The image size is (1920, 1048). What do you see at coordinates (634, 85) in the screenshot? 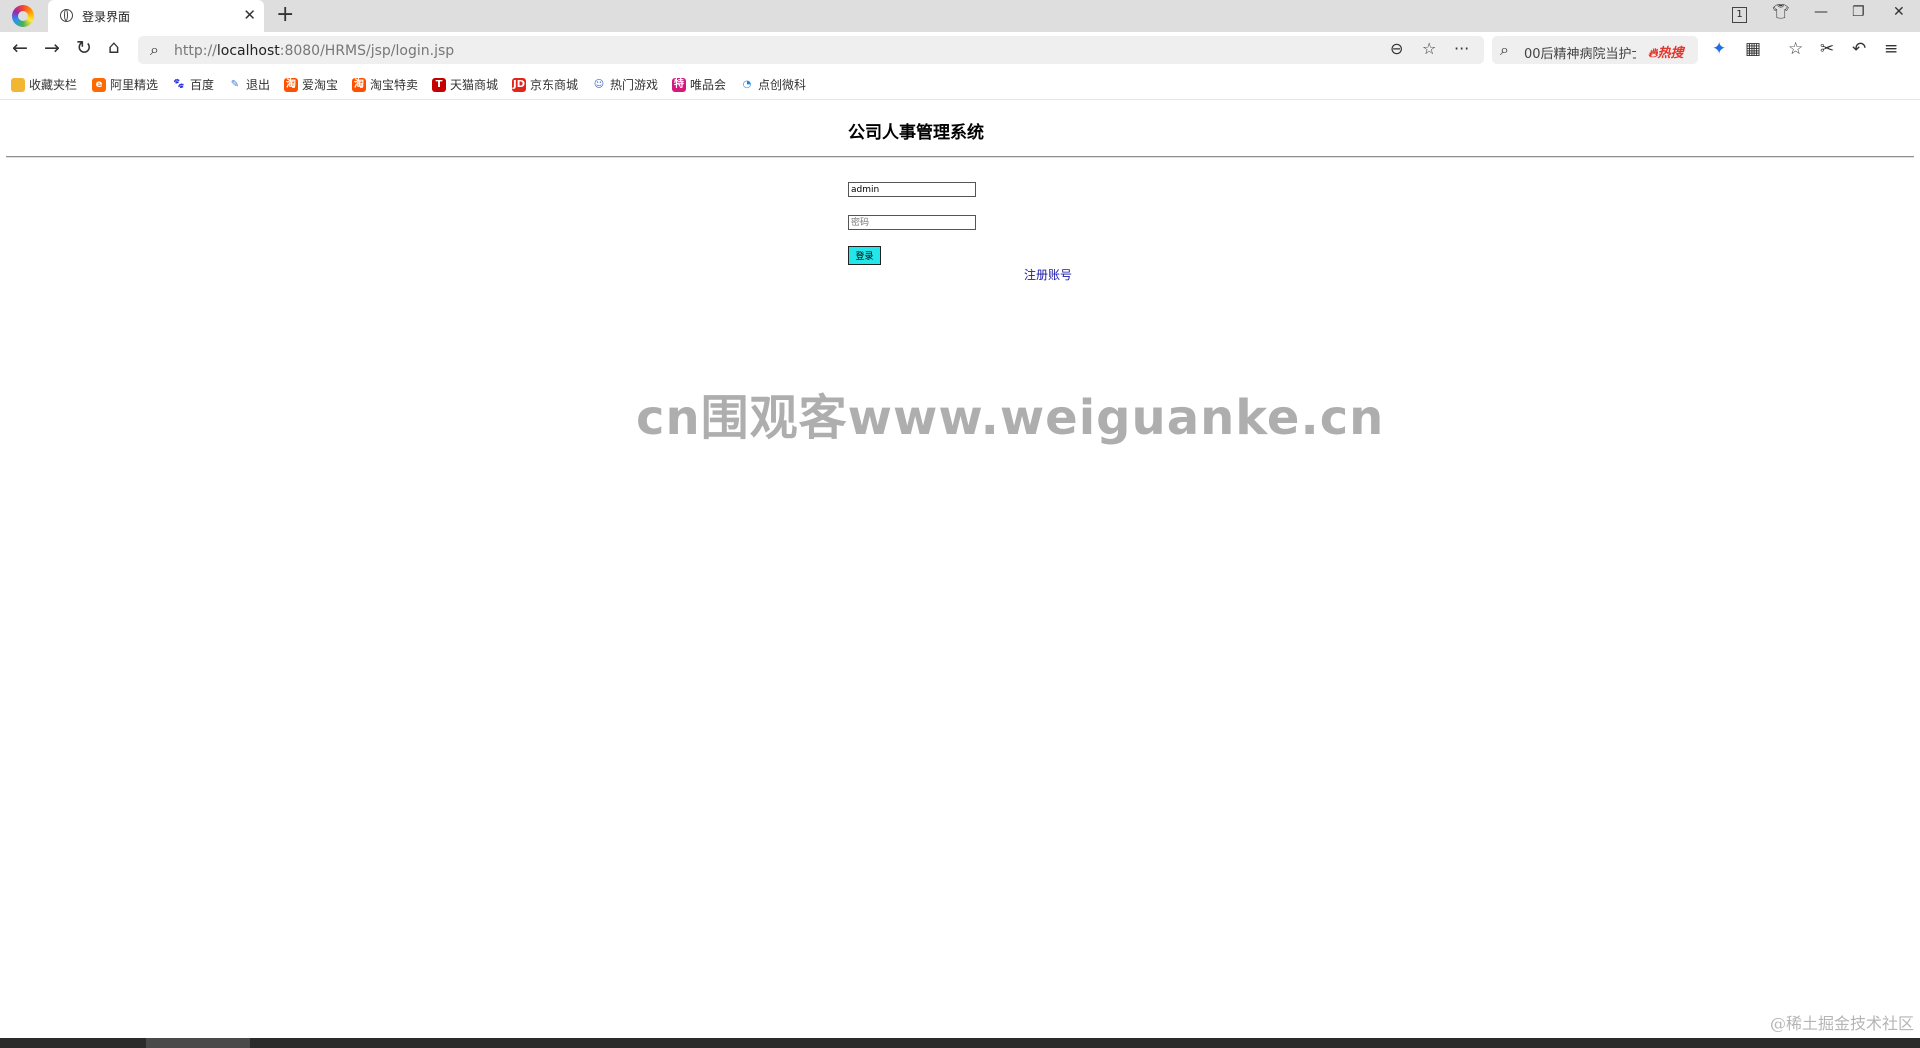
I see `bookmark-label: 热门游戏` at bounding box center [634, 85].